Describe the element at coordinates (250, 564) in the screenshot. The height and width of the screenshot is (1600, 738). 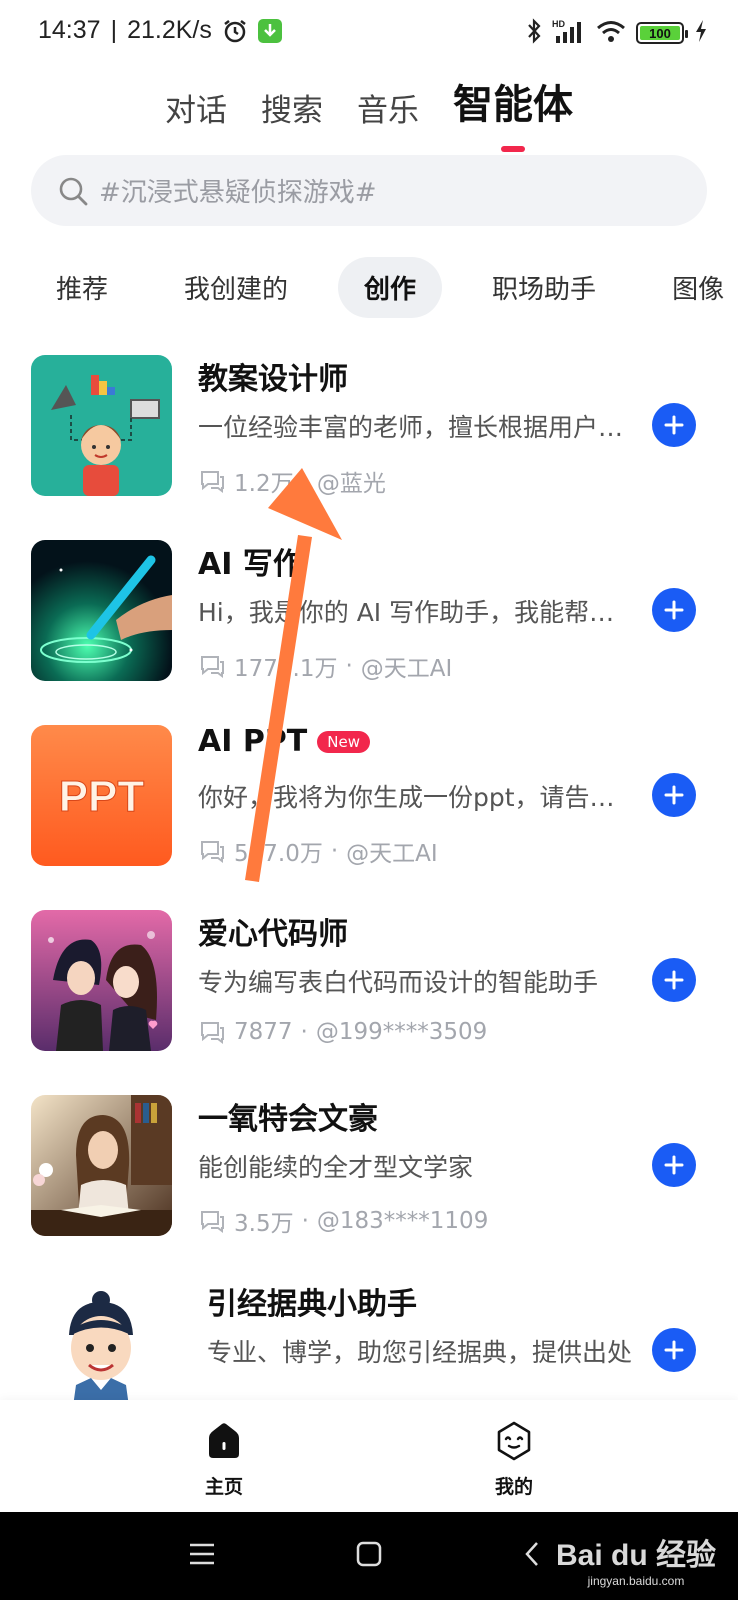
I see `agent-title-text: AI 写作` at that location.